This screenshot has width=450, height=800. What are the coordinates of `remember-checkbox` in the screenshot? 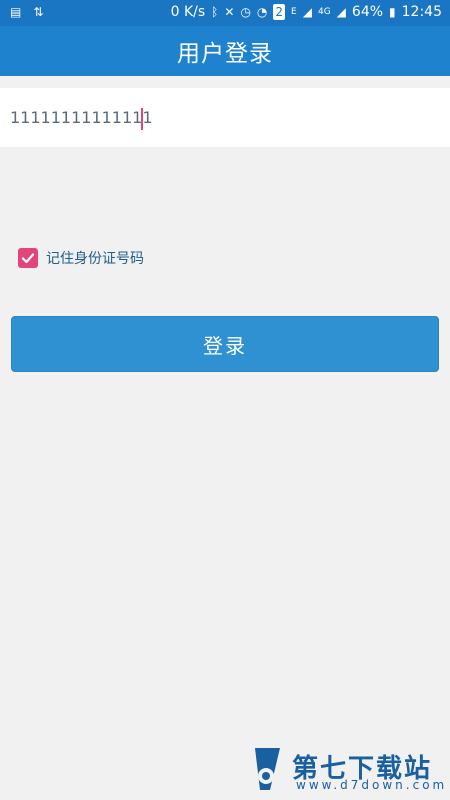 It's located at (28, 258).